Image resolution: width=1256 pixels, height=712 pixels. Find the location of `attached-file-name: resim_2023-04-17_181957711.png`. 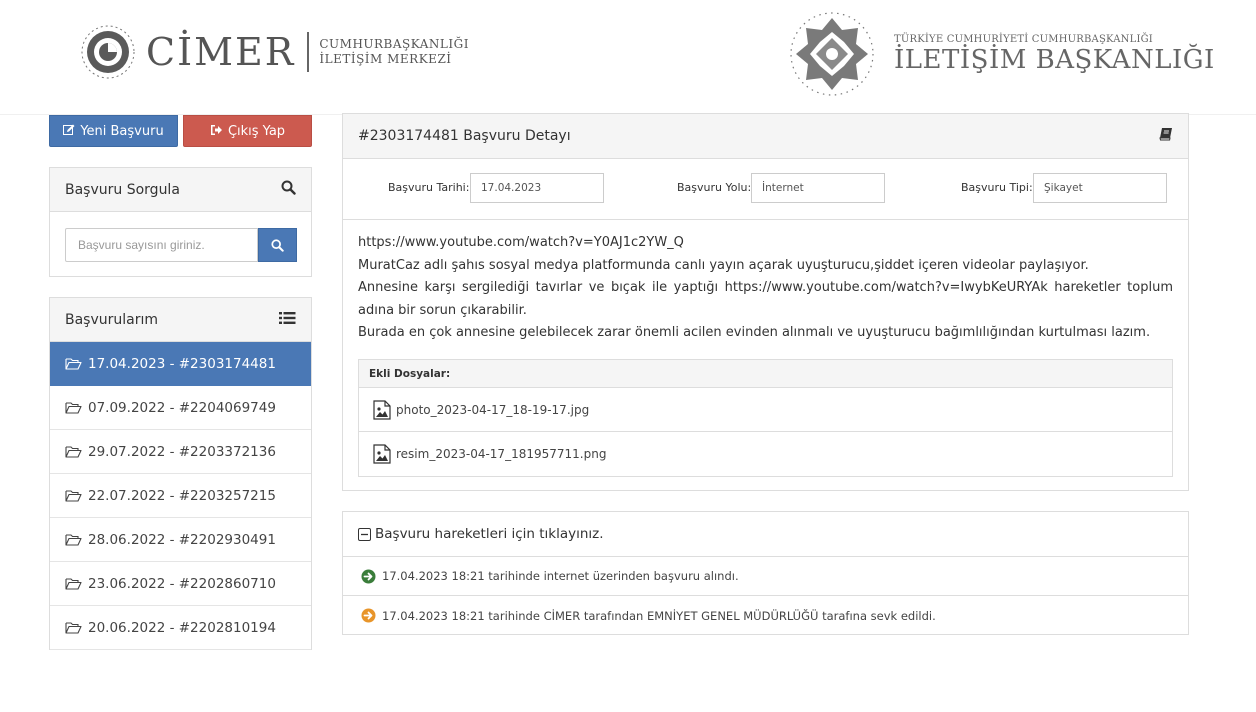

attached-file-name: resim_2023-04-17_181957711.png is located at coordinates (501, 454).